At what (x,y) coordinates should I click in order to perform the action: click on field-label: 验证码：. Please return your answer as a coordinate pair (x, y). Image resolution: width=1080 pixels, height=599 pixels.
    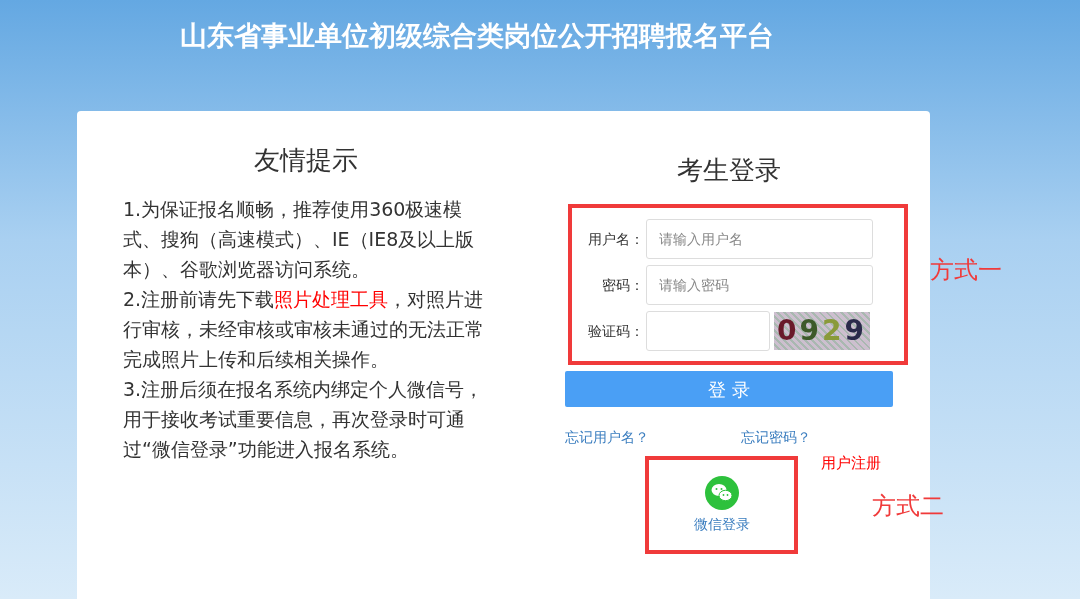
    Looking at the image, I should click on (616, 331).